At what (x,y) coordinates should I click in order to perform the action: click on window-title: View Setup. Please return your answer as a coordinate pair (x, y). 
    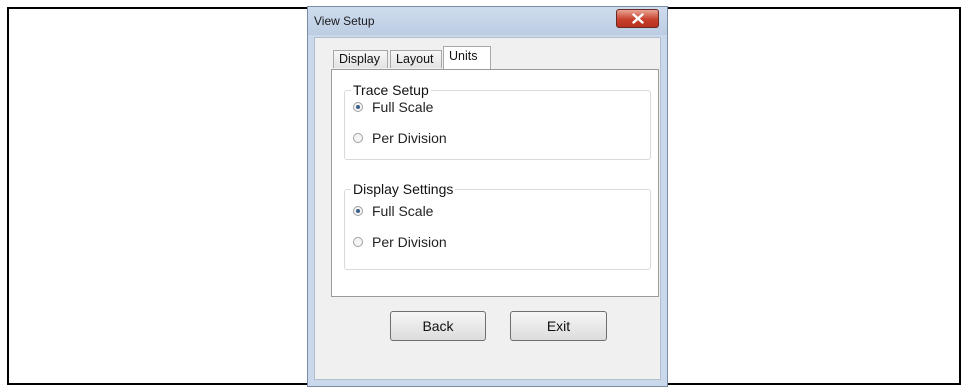
    Looking at the image, I should click on (344, 21).